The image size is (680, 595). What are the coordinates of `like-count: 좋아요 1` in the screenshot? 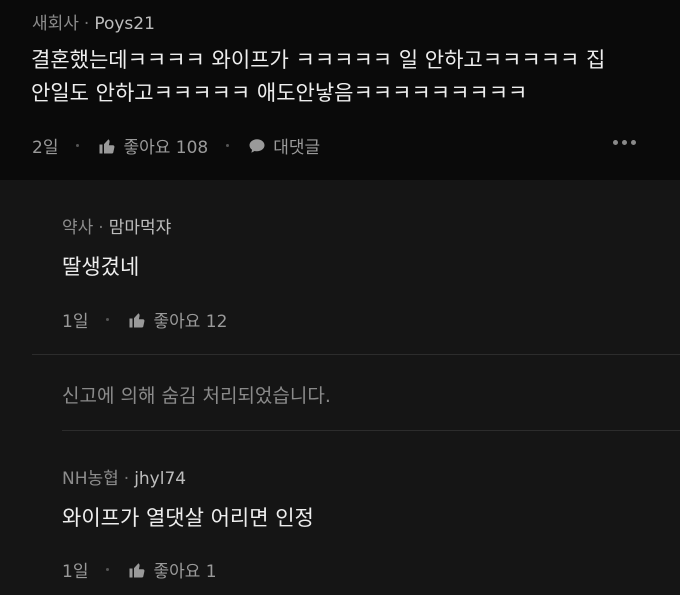 It's located at (185, 572).